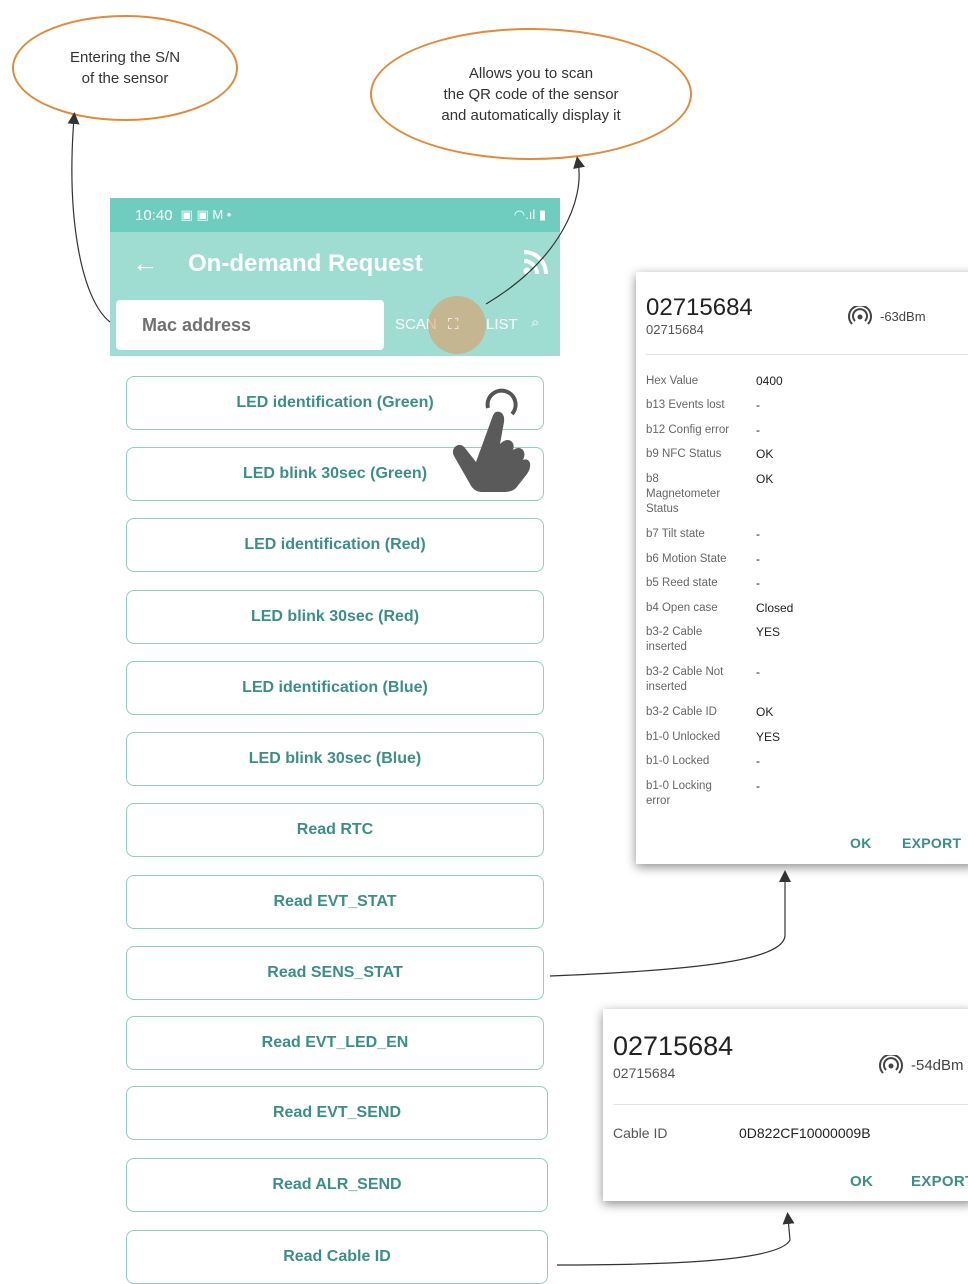 Image resolution: width=968 pixels, height=1284 pixels. I want to click on signal-strength: -63dBm, so click(887, 316).